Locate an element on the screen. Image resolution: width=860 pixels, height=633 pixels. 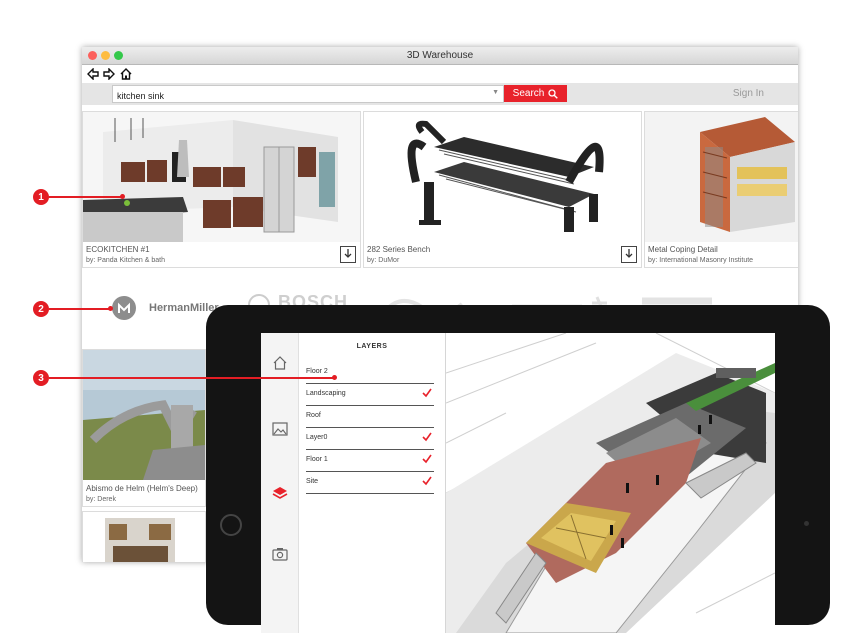
result-card-kitchen-preview is located at coordinates (144, 536).